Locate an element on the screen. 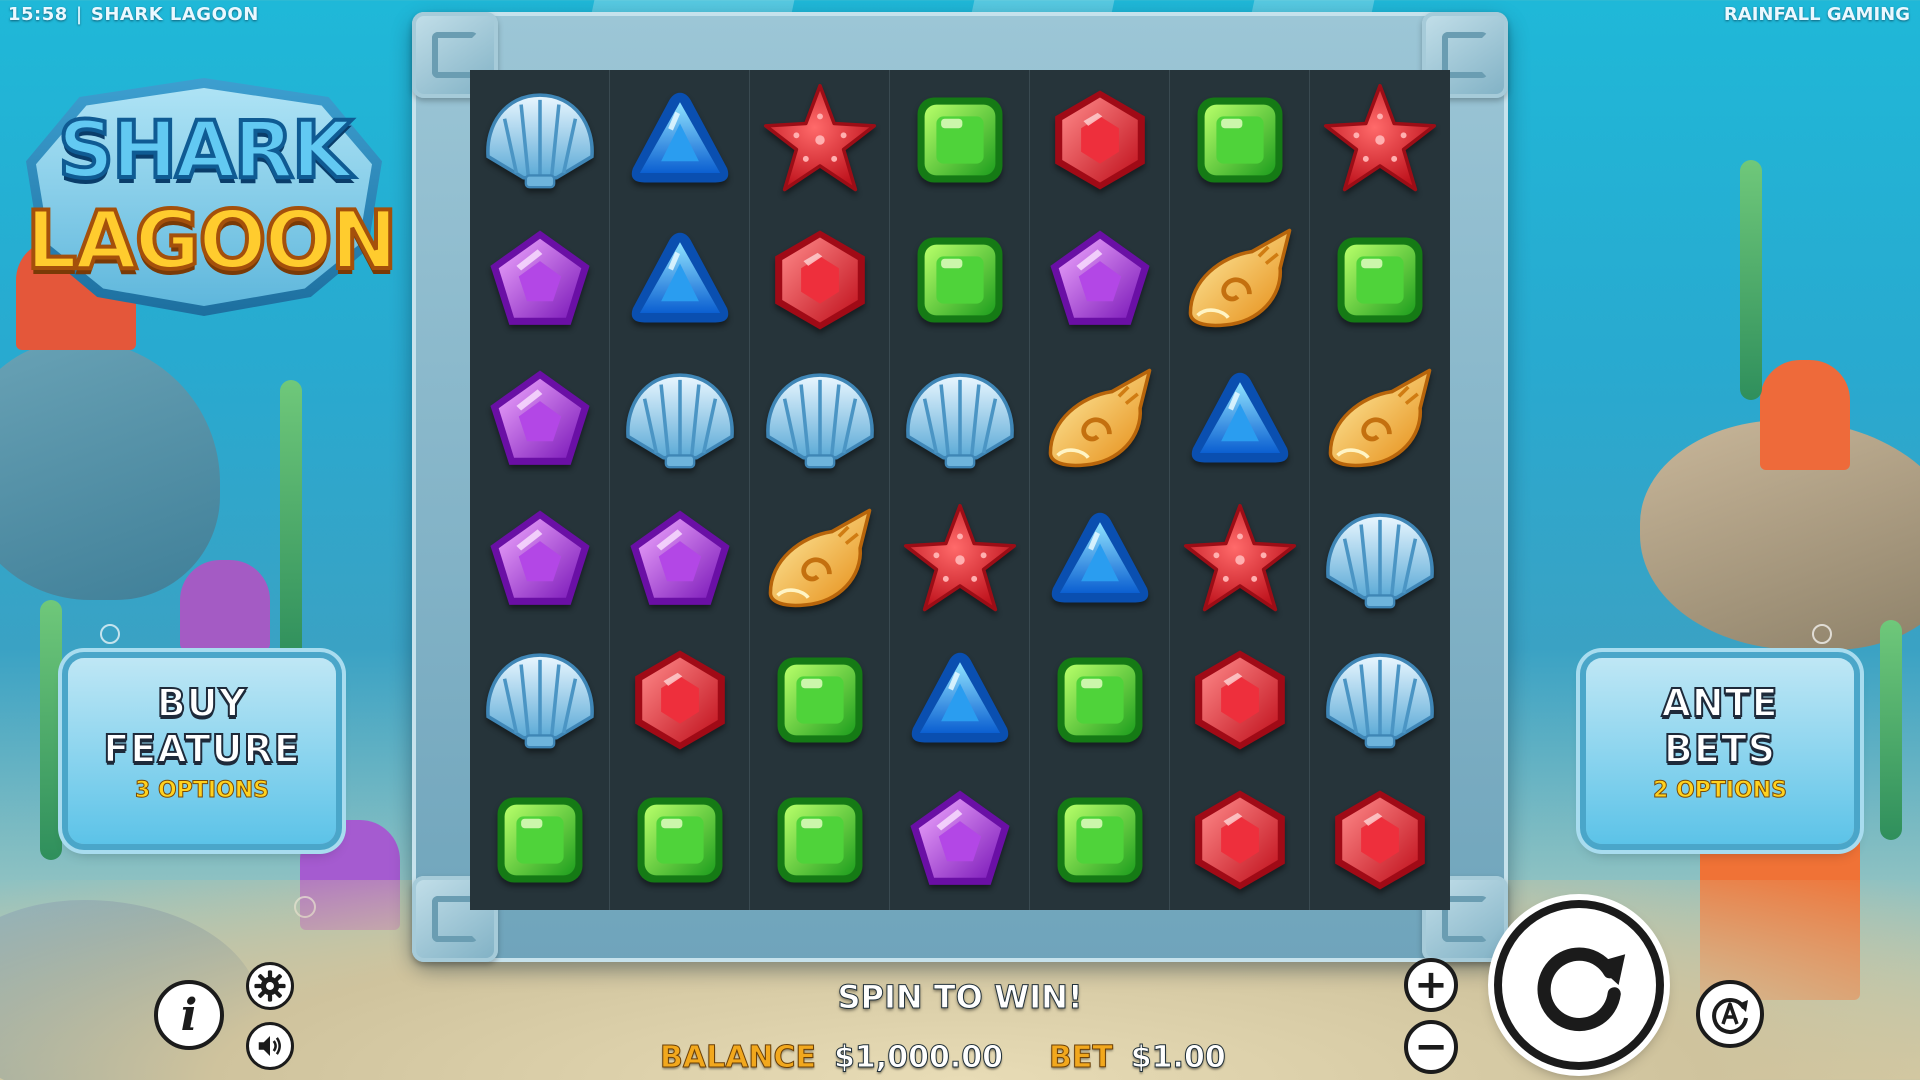 This screenshot has height=1080, width=1920. status-message: SPIN TO WIN! is located at coordinates (960, 997).